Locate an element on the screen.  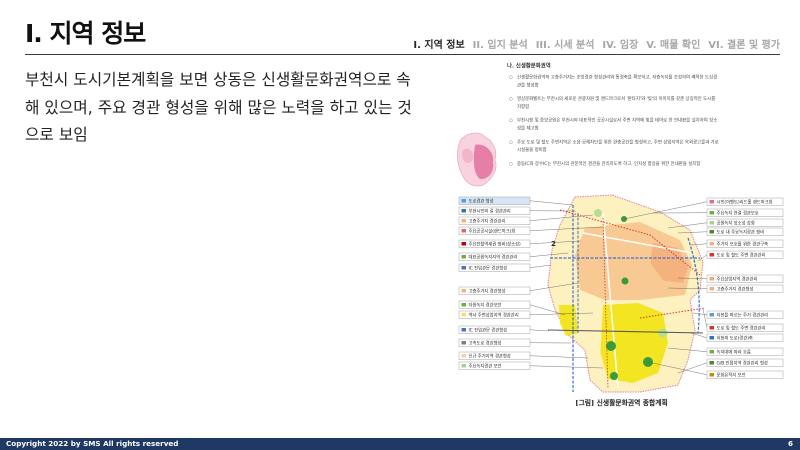
figure-section-heading: 나. 신생활문화권역 is located at coordinates (529, 65).